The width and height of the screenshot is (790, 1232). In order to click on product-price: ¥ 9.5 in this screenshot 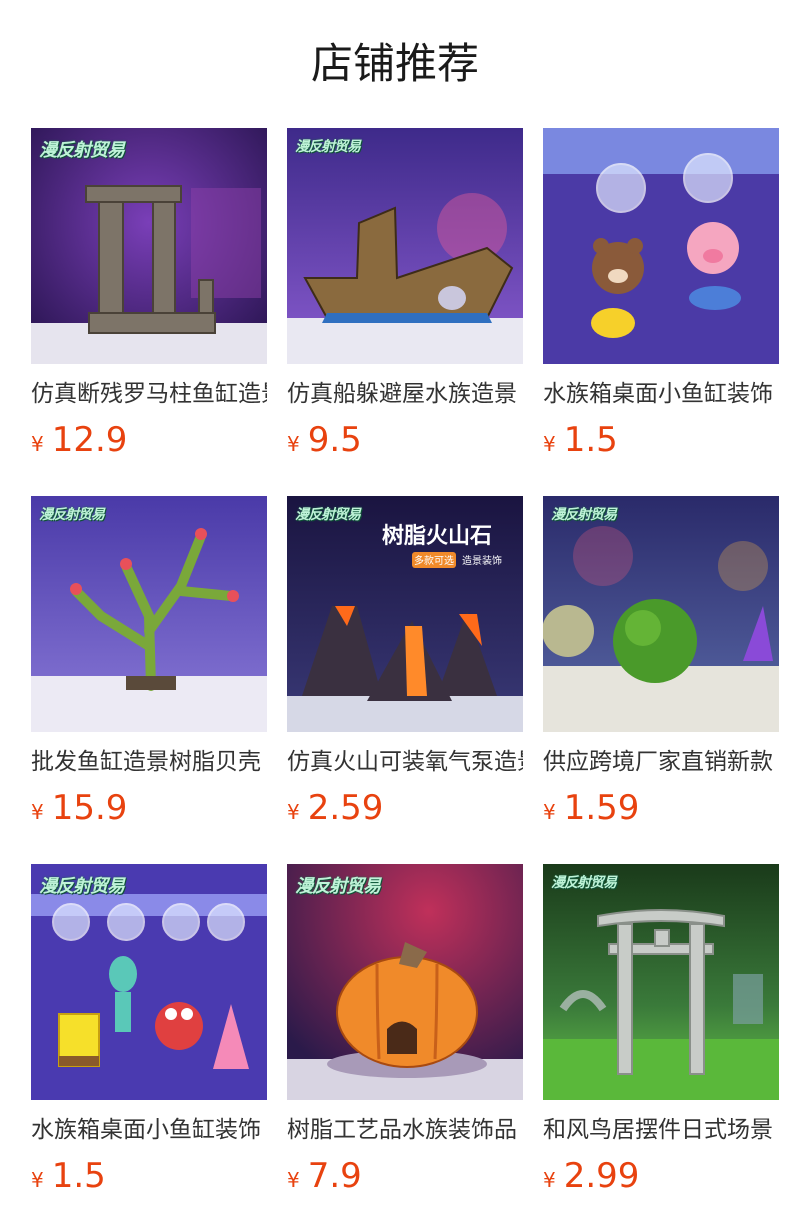, I will do `click(405, 440)`.